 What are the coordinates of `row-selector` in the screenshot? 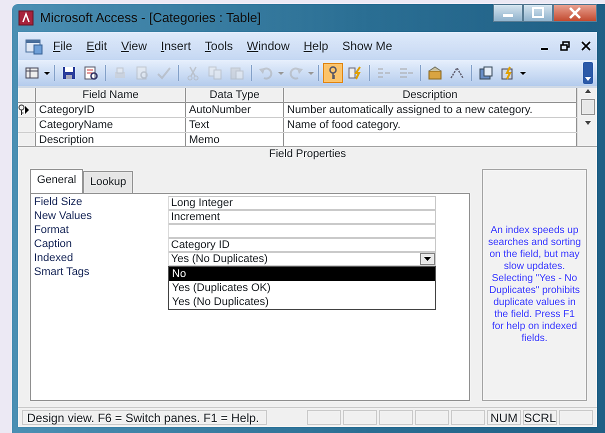 It's located at (27, 110).